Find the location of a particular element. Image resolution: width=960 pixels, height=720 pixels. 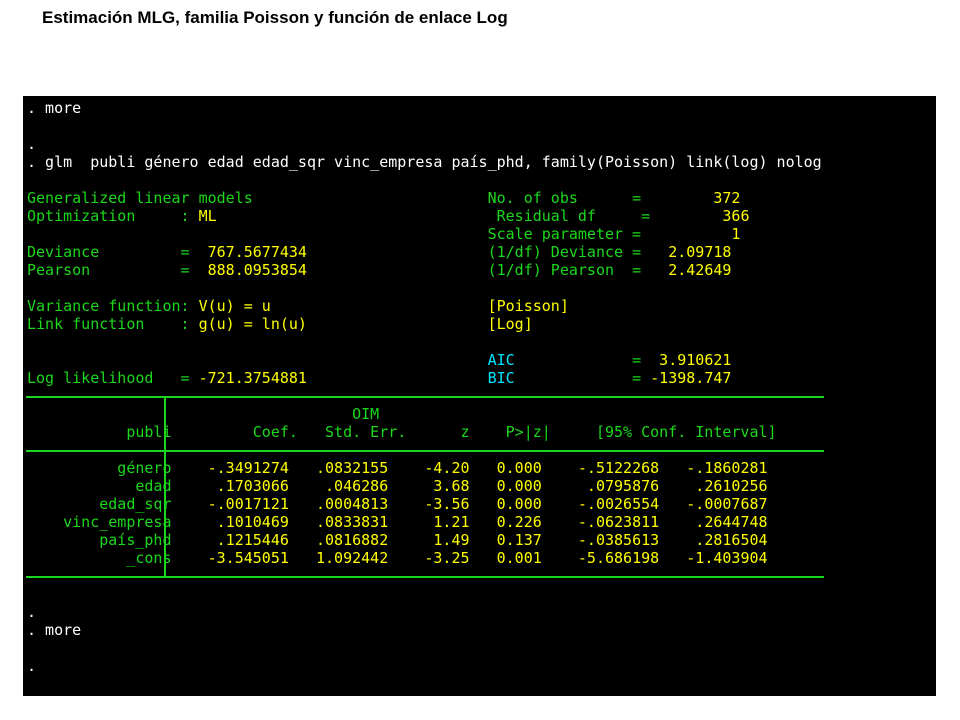

console-text: 2.42649 is located at coordinates (700, 270).